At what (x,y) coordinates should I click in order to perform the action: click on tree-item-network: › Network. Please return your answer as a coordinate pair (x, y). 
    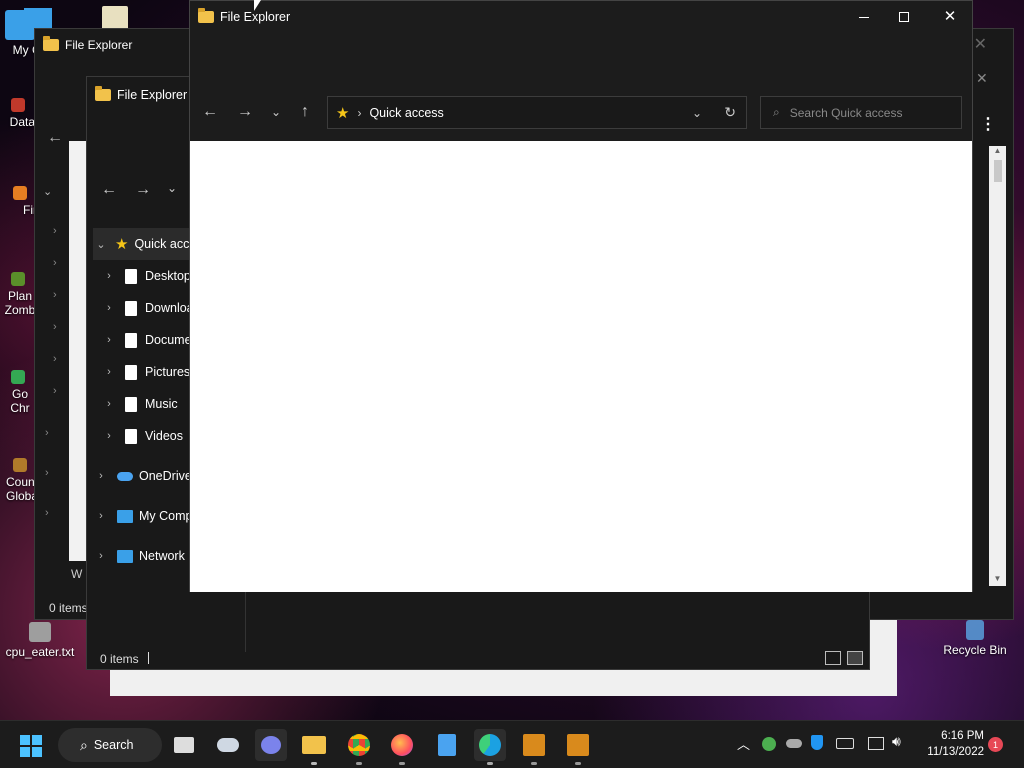
    Looking at the image, I should click on (139, 556).